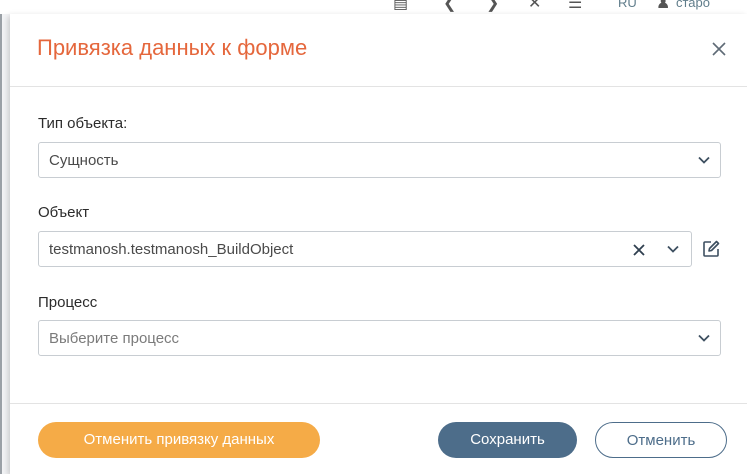 This screenshot has height=474, width=747. I want to click on header-divider, so click(378, 86).